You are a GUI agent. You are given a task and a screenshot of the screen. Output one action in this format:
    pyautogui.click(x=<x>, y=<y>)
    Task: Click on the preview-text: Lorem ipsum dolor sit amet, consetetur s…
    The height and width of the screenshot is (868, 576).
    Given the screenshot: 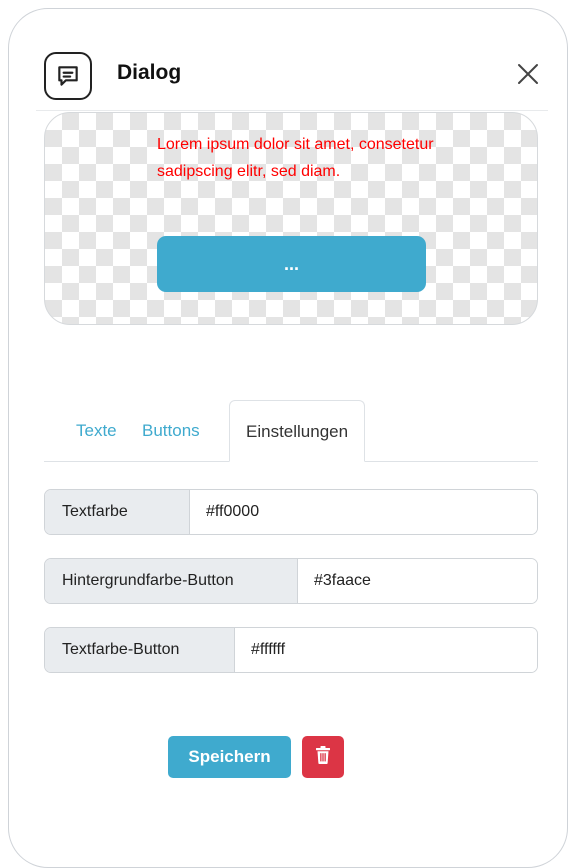 What is the action you would take?
    pyautogui.click(x=295, y=158)
    